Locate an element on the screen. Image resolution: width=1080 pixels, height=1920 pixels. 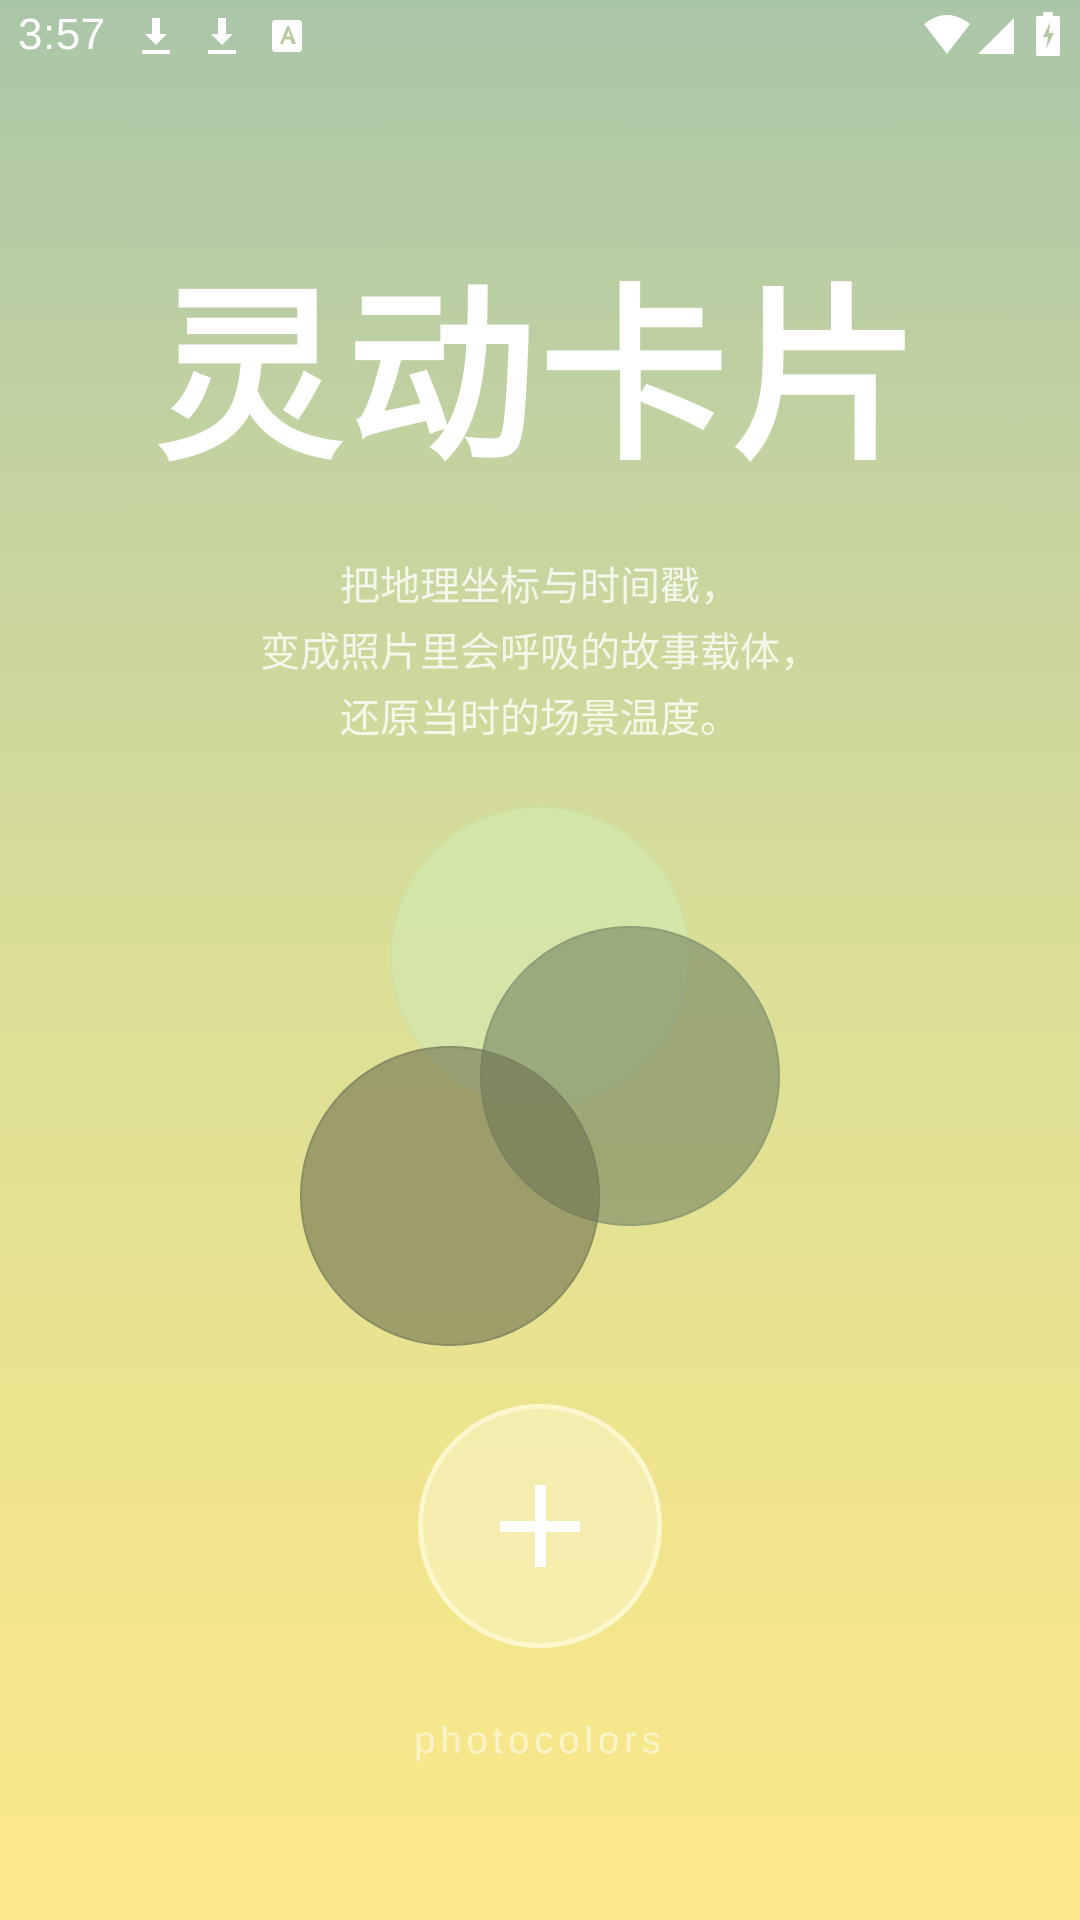
status-bar: 3:57 is located at coordinates (540, 36).